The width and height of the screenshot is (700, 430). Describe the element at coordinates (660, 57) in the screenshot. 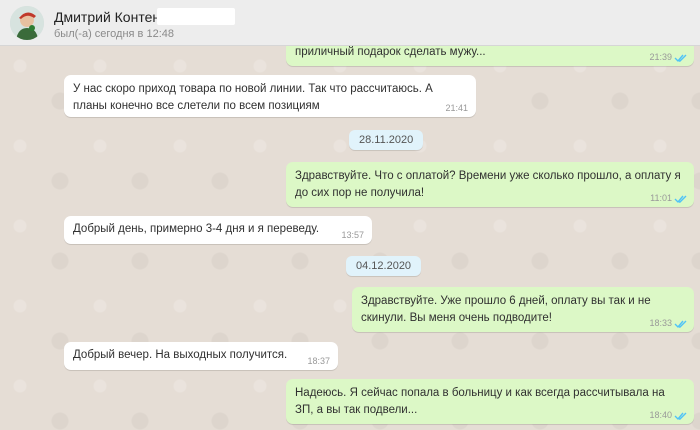

I see `message-time: 21:39` at that location.